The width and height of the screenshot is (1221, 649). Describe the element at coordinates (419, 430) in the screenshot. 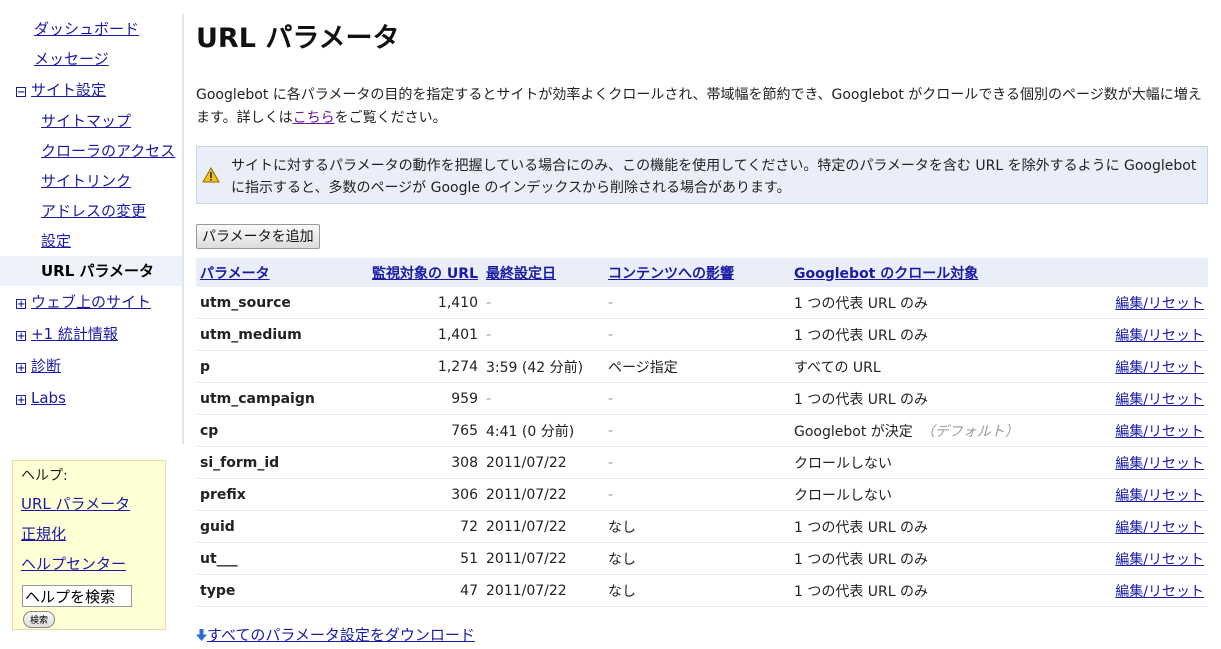

I see `monitored-url-count: 765` at that location.